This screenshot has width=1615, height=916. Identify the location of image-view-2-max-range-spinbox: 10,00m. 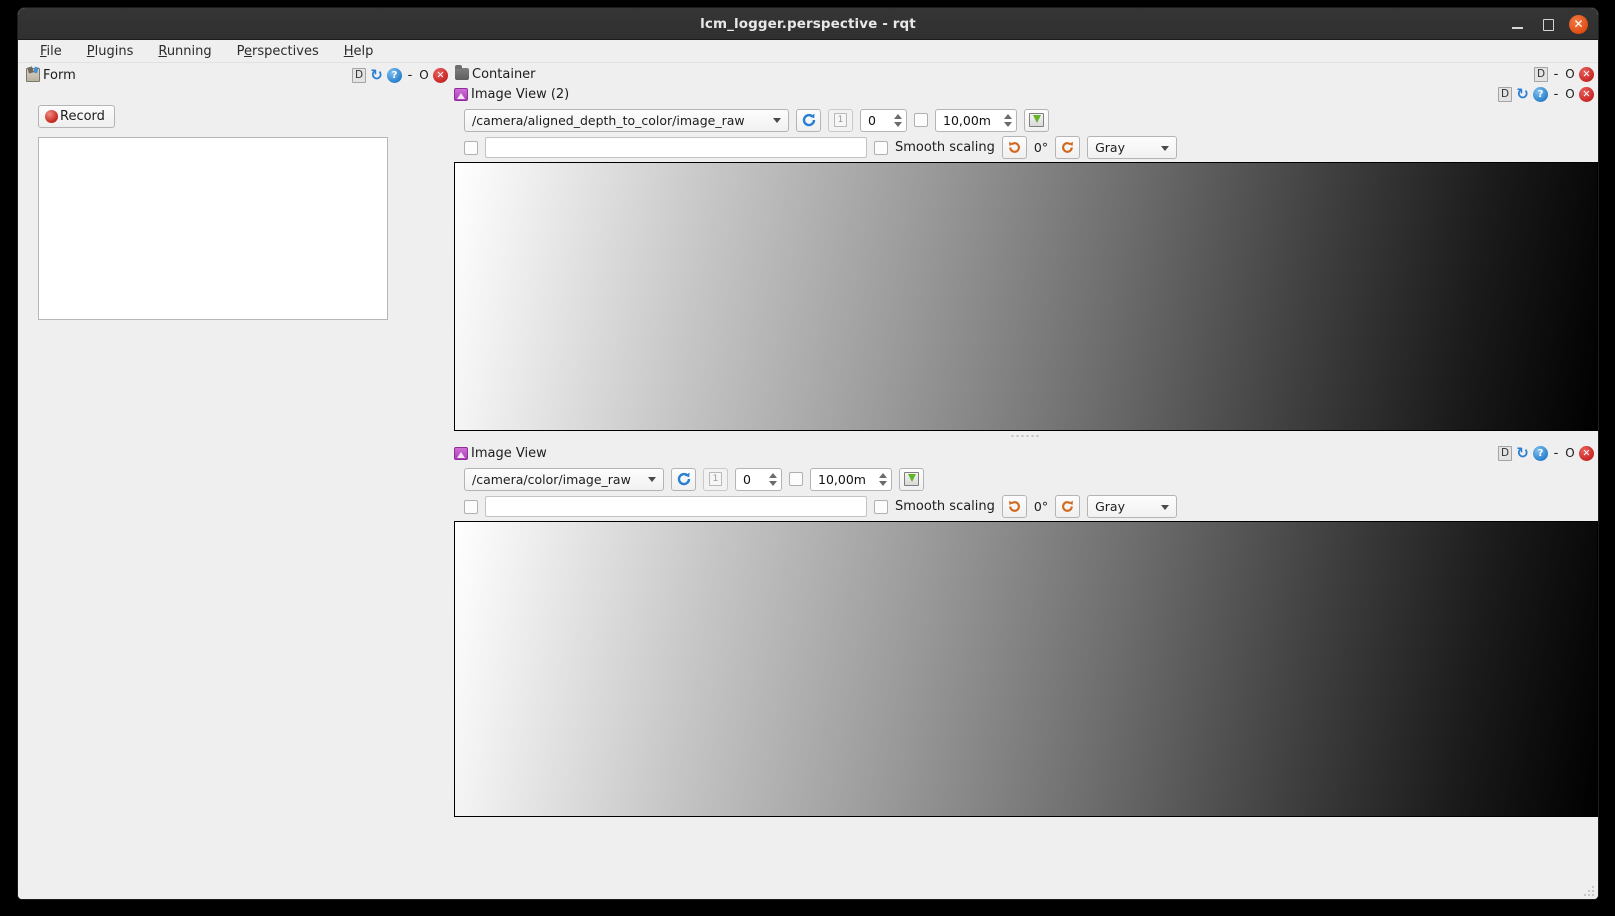
(976, 120).